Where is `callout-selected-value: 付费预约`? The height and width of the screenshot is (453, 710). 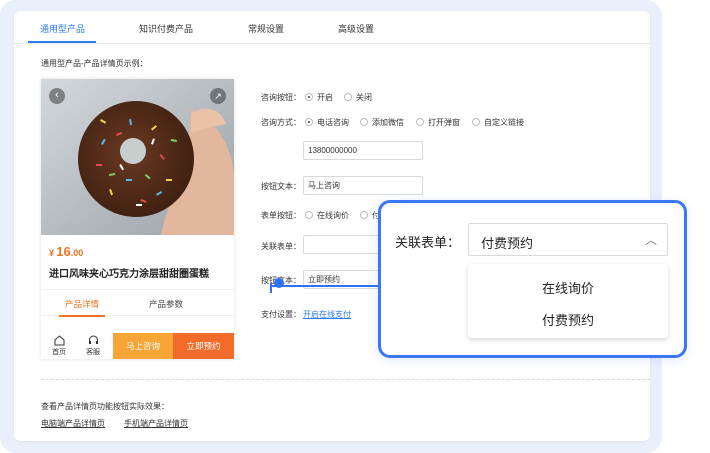 callout-selected-value: 付费预约 is located at coordinates (507, 243).